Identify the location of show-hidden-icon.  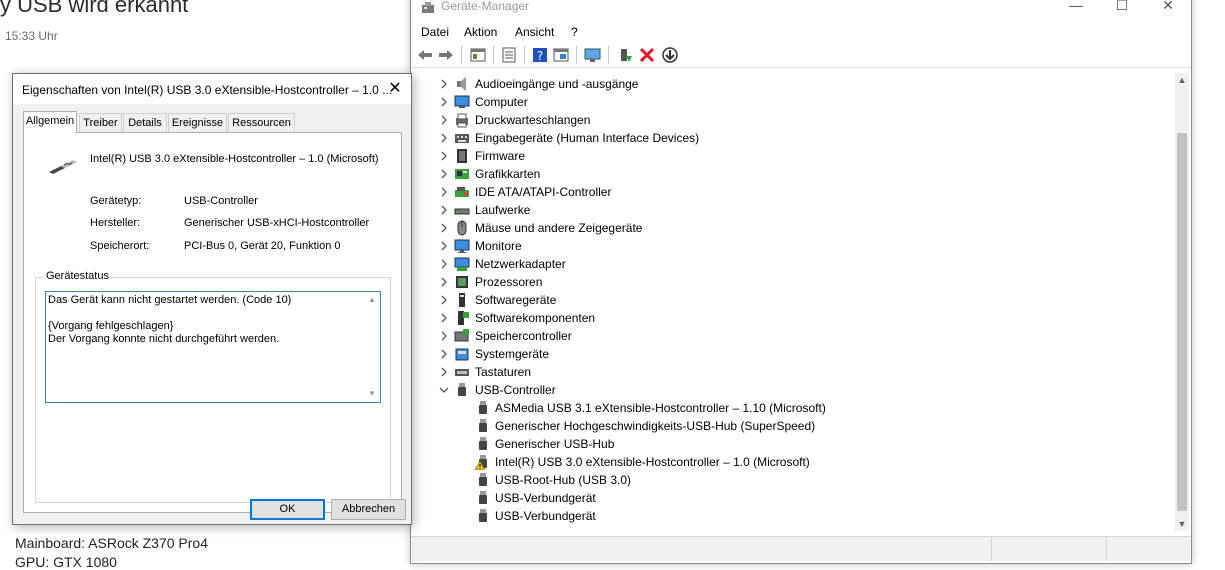
(561, 55).